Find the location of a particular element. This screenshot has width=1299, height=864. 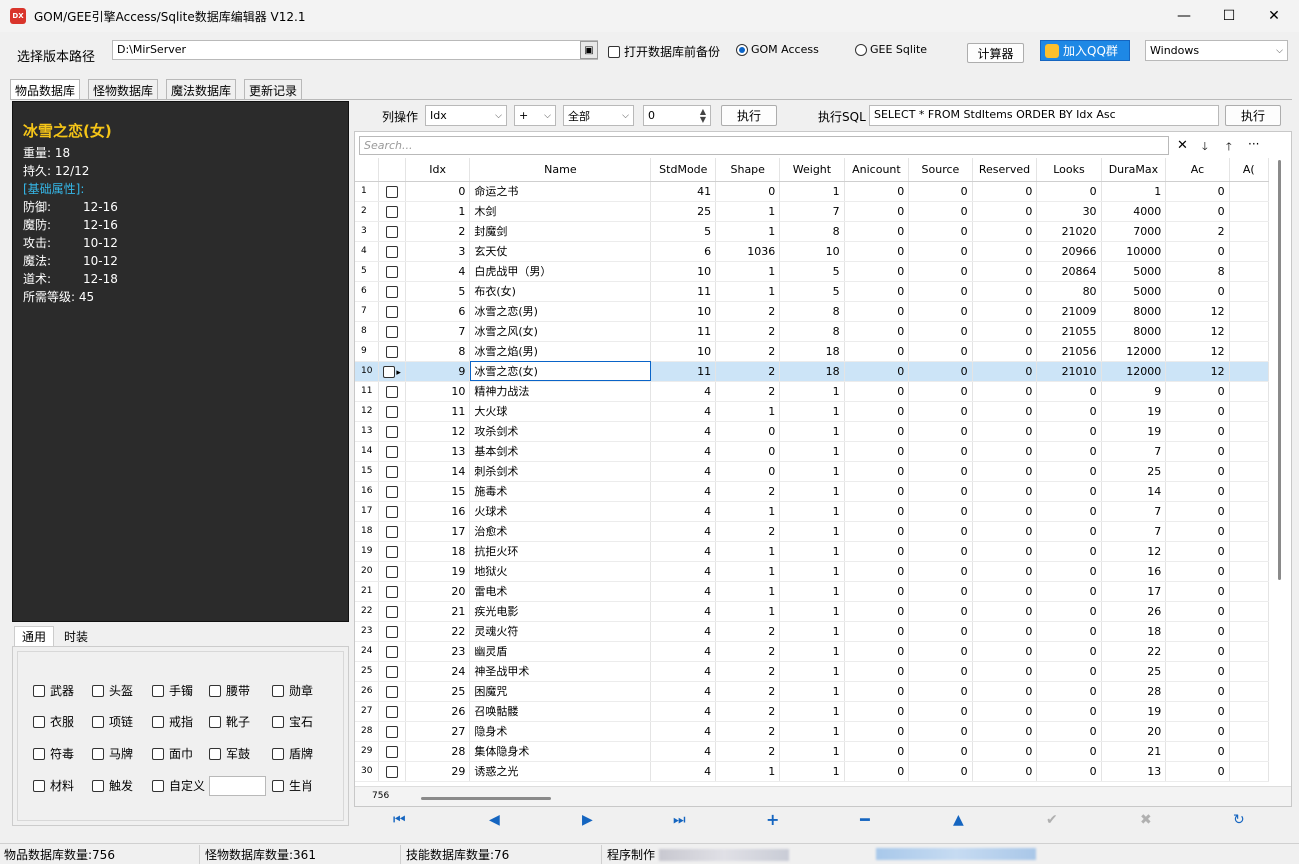

category-checkbox: 马牌 is located at coordinates (112, 753).